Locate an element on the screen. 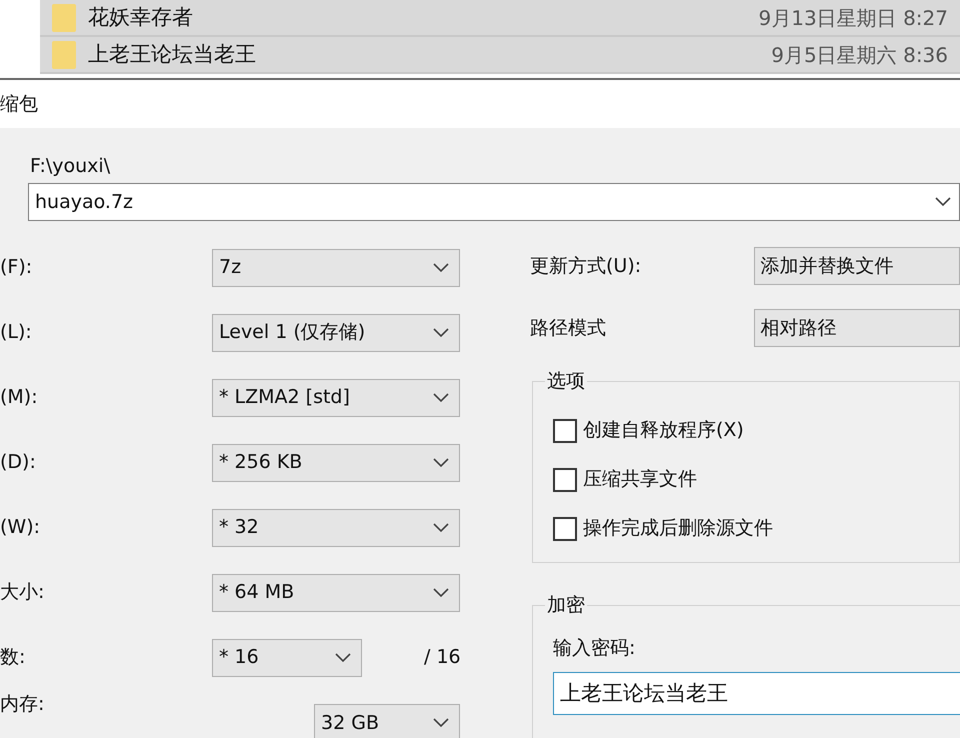 The image size is (960, 738). dropdown: * 64 MB is located at coordinates (336, 593).